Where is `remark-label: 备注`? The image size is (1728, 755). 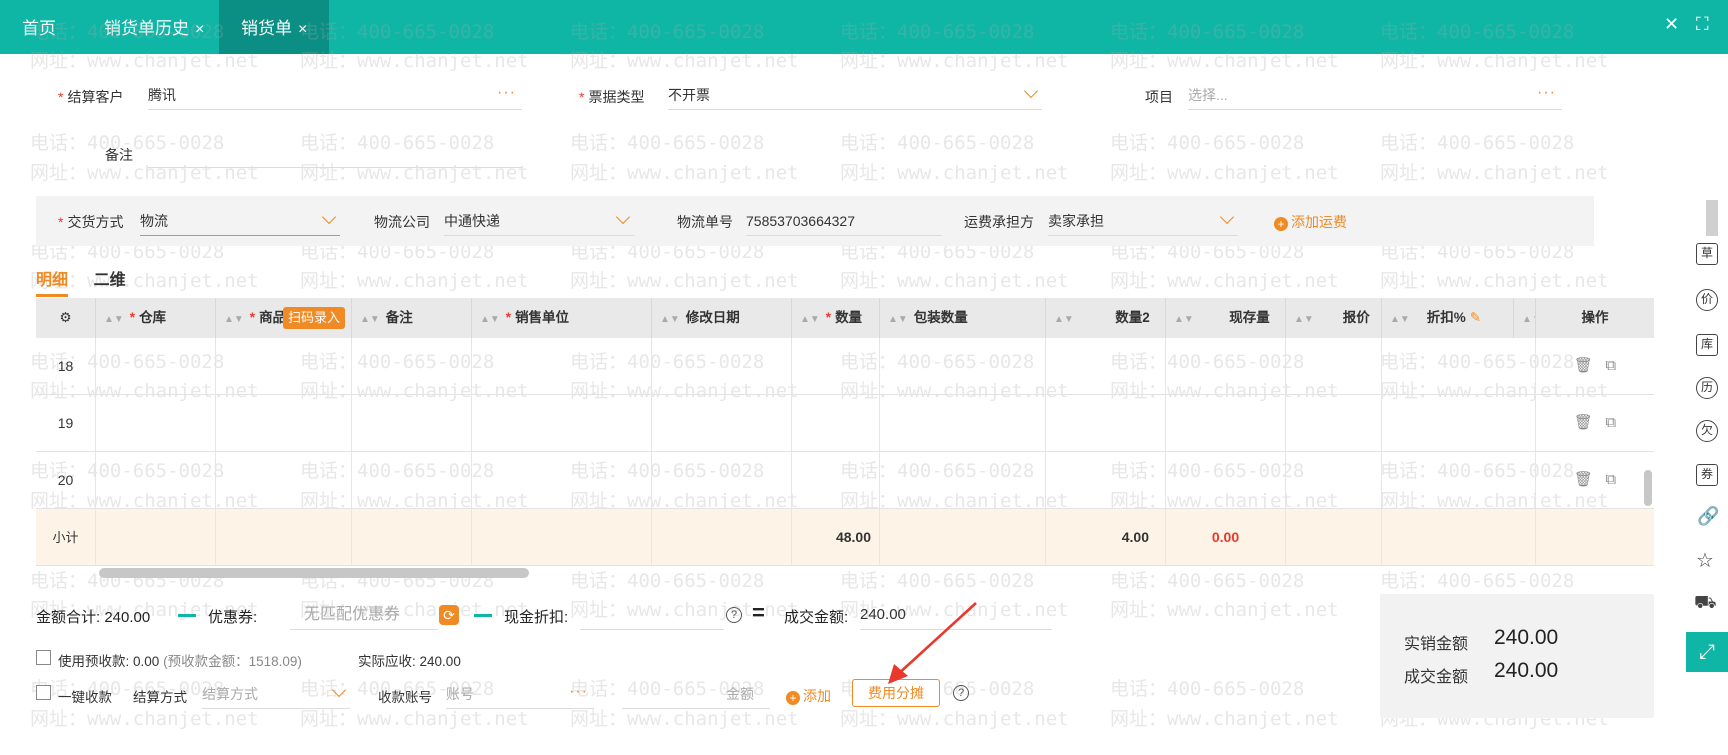
remark-label: 备注 is located at coordinates (119, 155).